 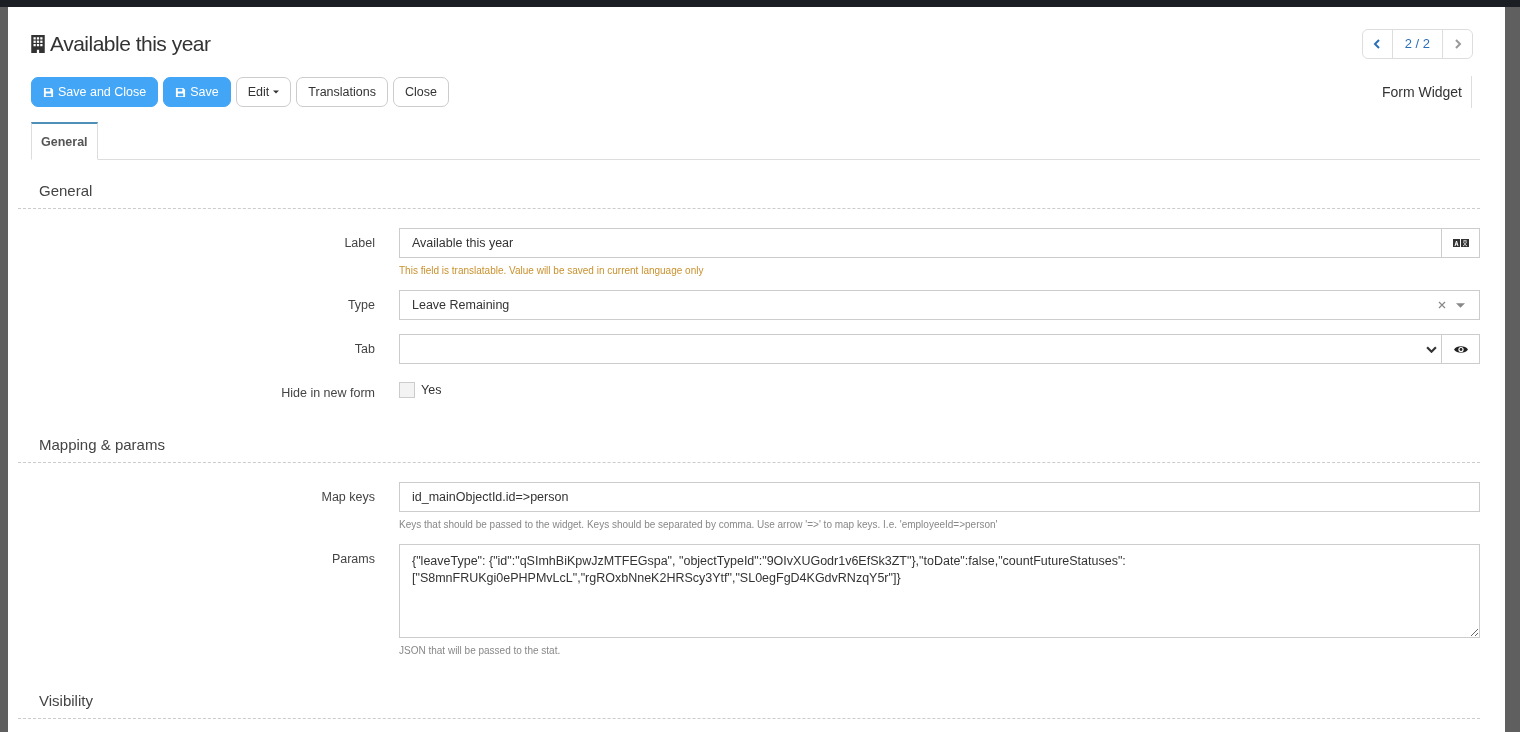 What do you see at coordinates (749, 438) in the screenshot?
I see `section-heading: Mapping & params` at bounding box center [749, 438].